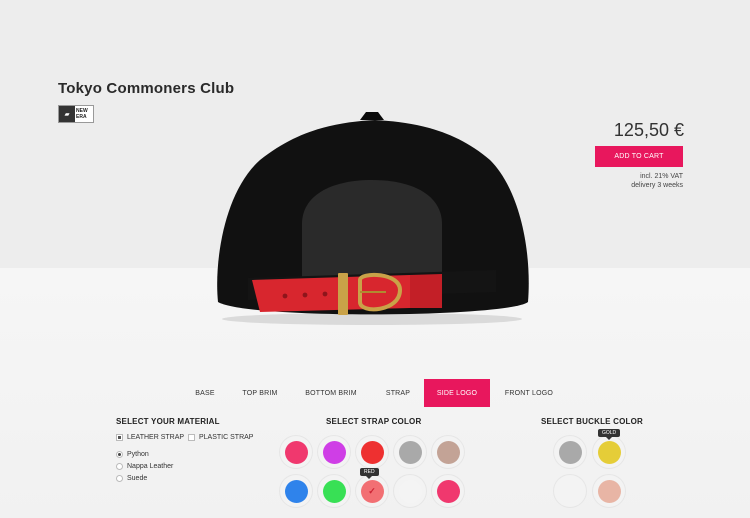 The width and height of the screenshot is (750, 518). I want to click on color-swatch-blue, so click(296, 491).